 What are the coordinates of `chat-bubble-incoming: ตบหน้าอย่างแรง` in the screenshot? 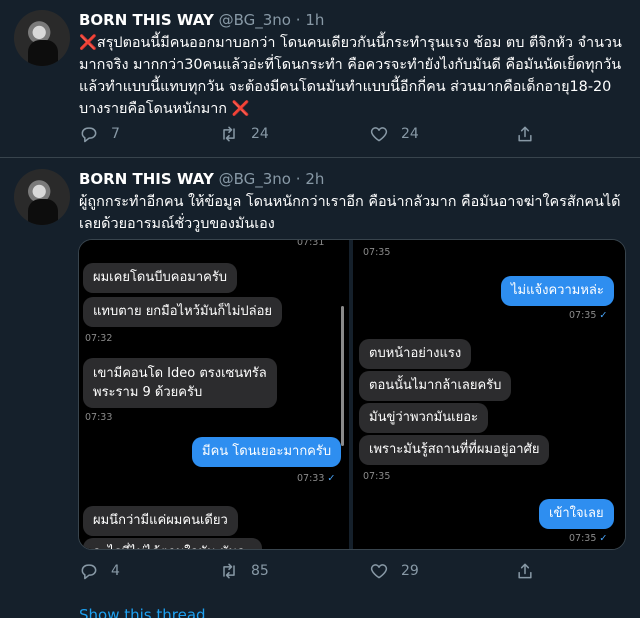 It's located at (415, 354).